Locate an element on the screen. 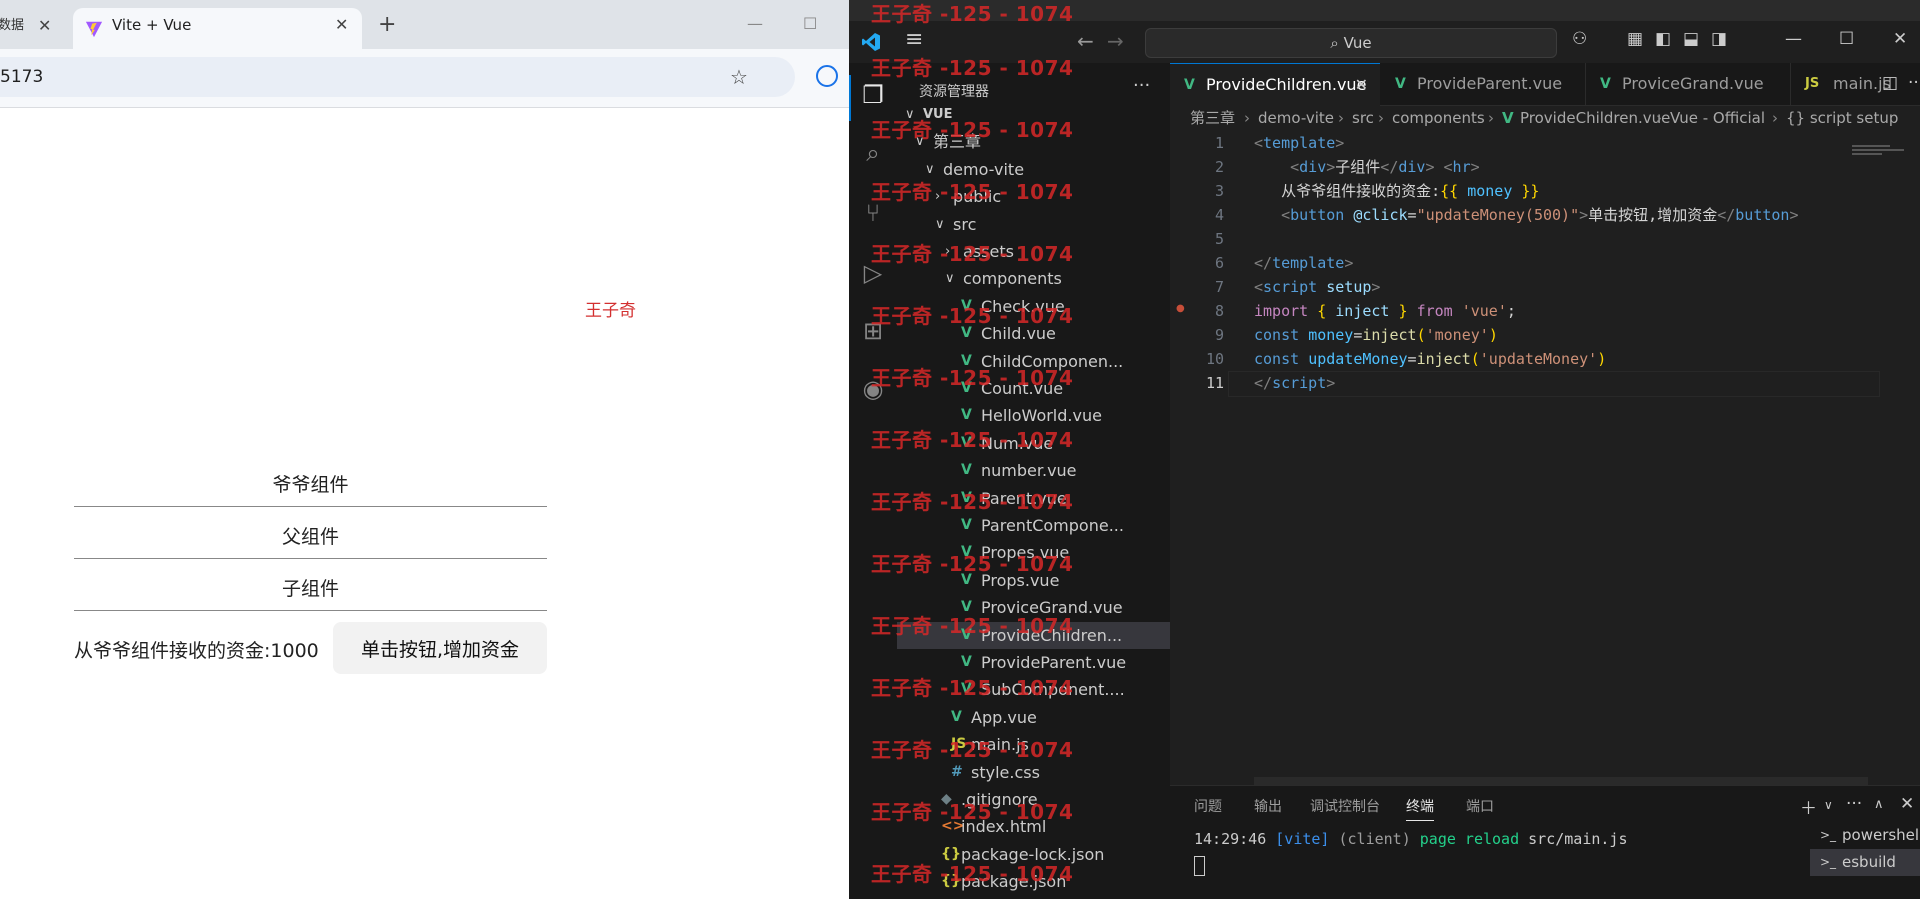 The height and width of the screenshot is (899, 1920). breadcrumb-item: 第三章 is located at coordinates (1212, 118).